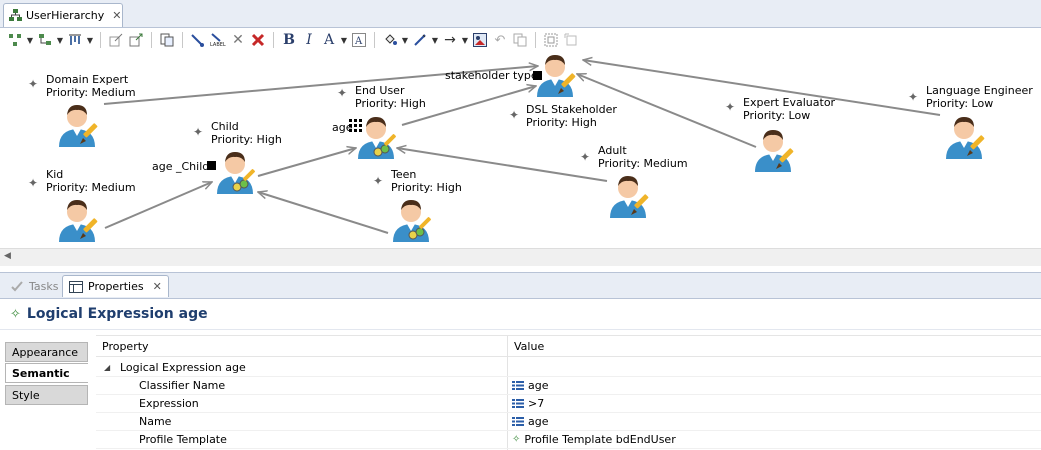 This screenshot has height=450, width=1041. I want to click on editor-tab-userhierarchy: UserHierarchy ✕, so click(63, 15).